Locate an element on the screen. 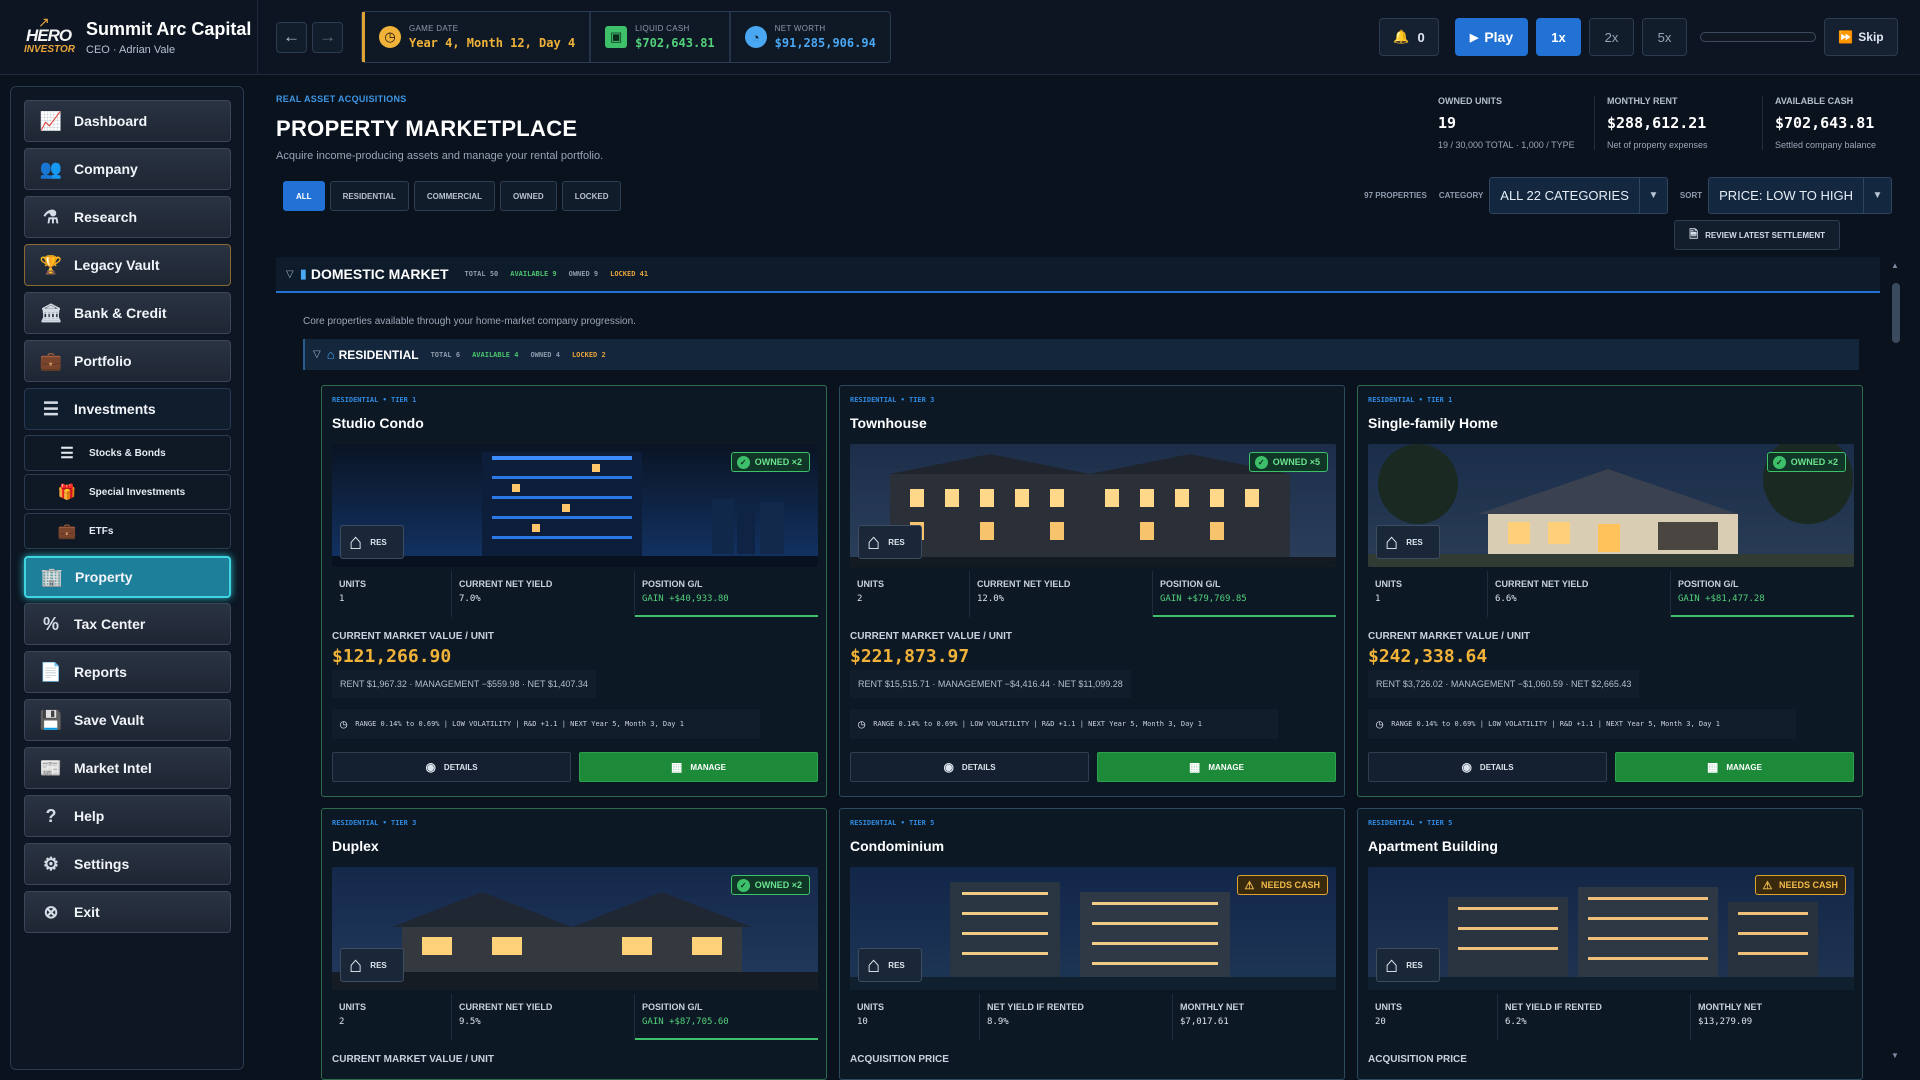  market-value: $121,266.90 is located at coordinates (392, 656).